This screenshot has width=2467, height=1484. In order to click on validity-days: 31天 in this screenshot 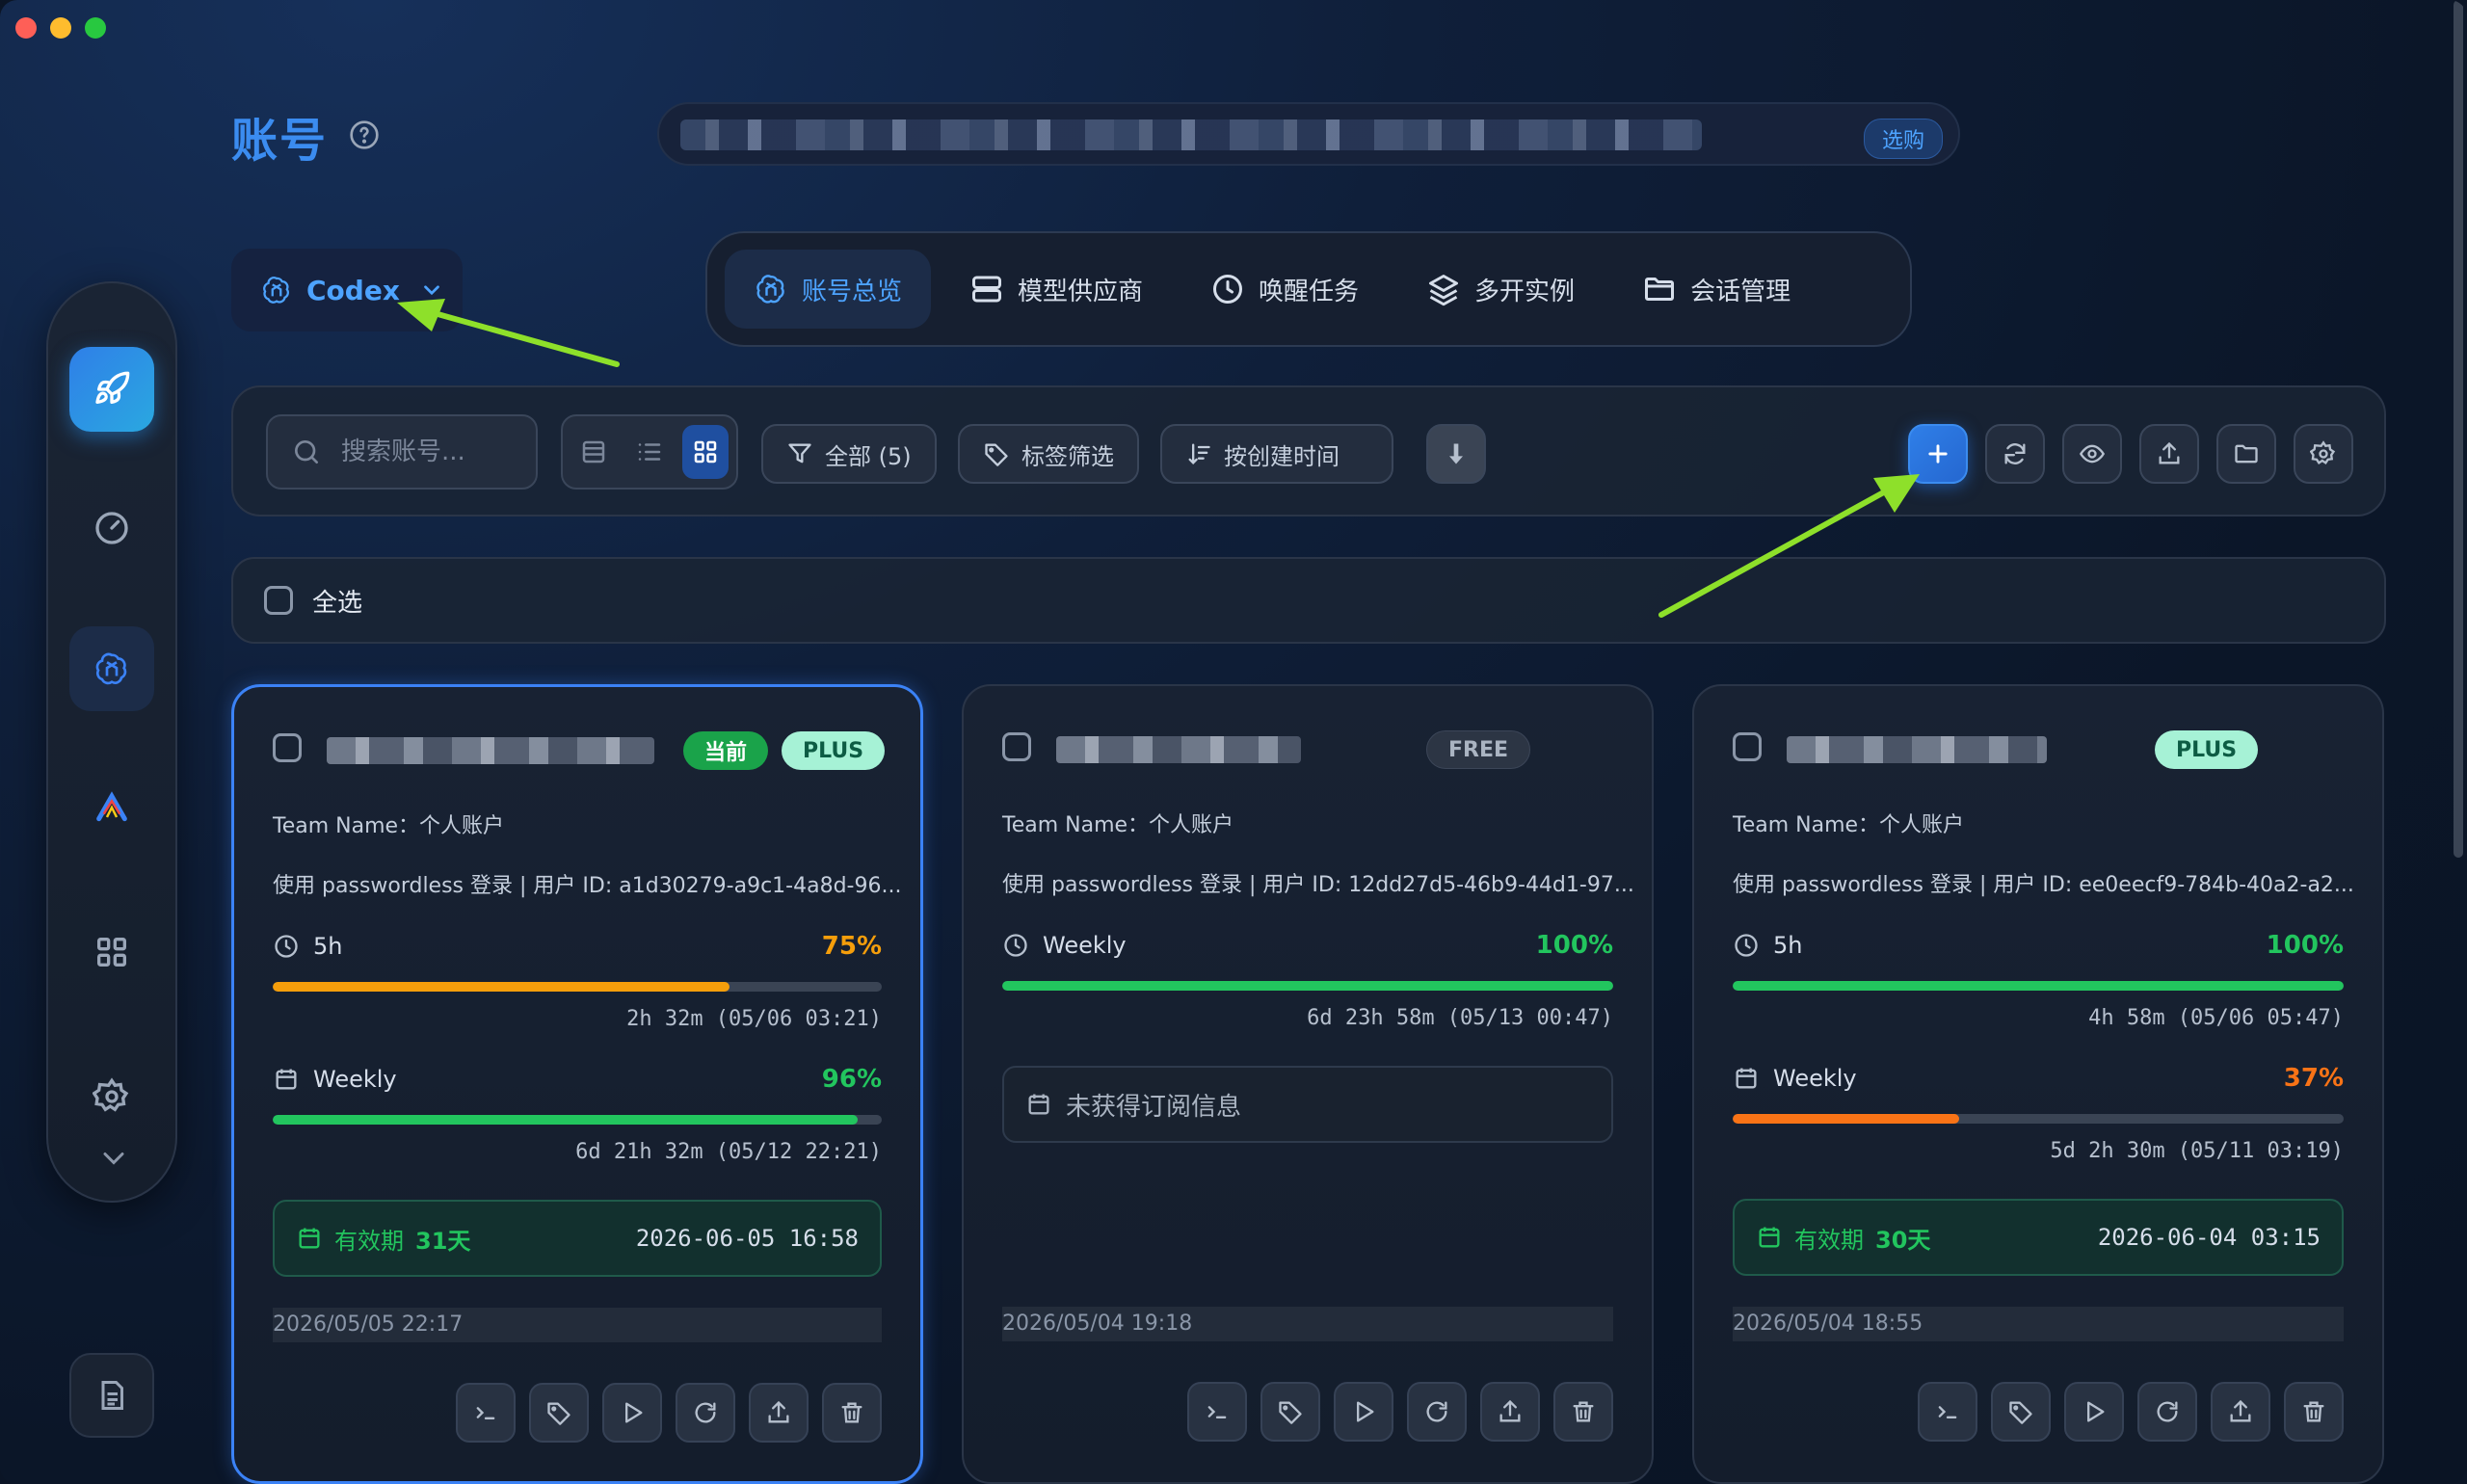, I will do `click(443, 1241)`.